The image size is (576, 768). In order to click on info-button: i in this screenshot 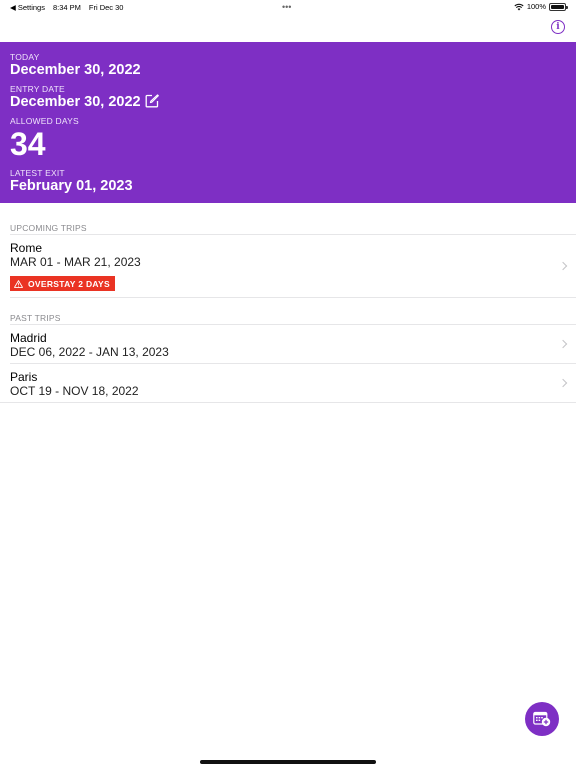, I will do `click(558, 27)`.